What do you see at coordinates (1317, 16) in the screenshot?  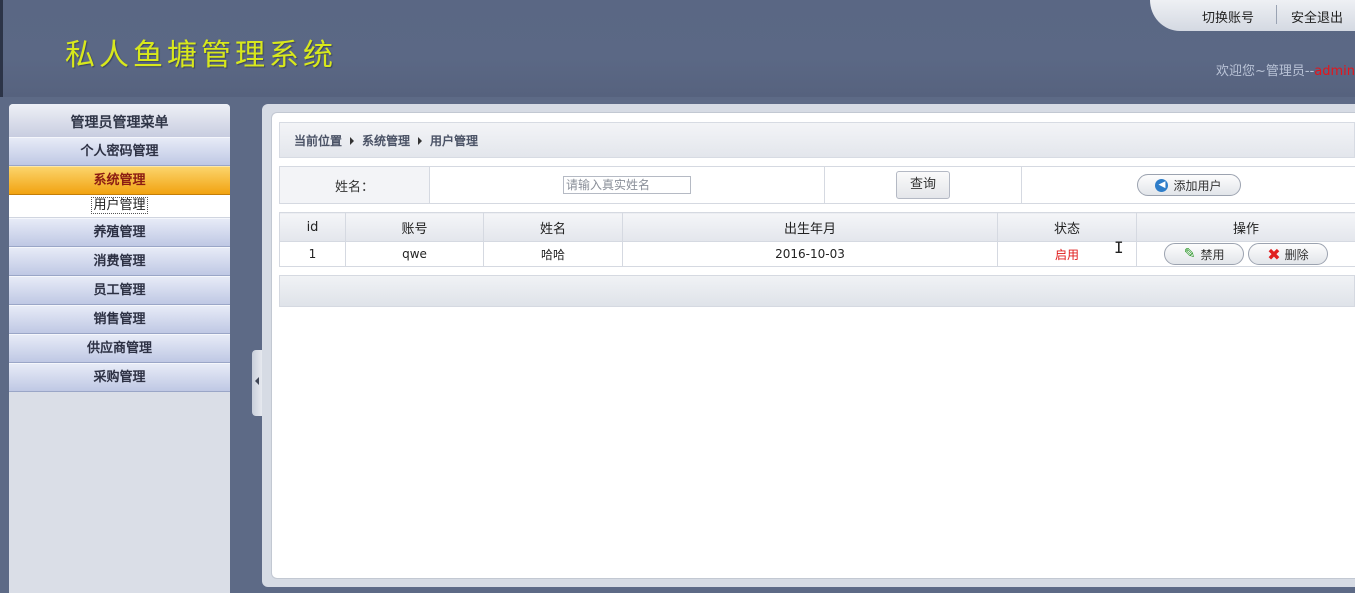 I see `logout-link: 安全退出` at bounding box center [1317, 16].